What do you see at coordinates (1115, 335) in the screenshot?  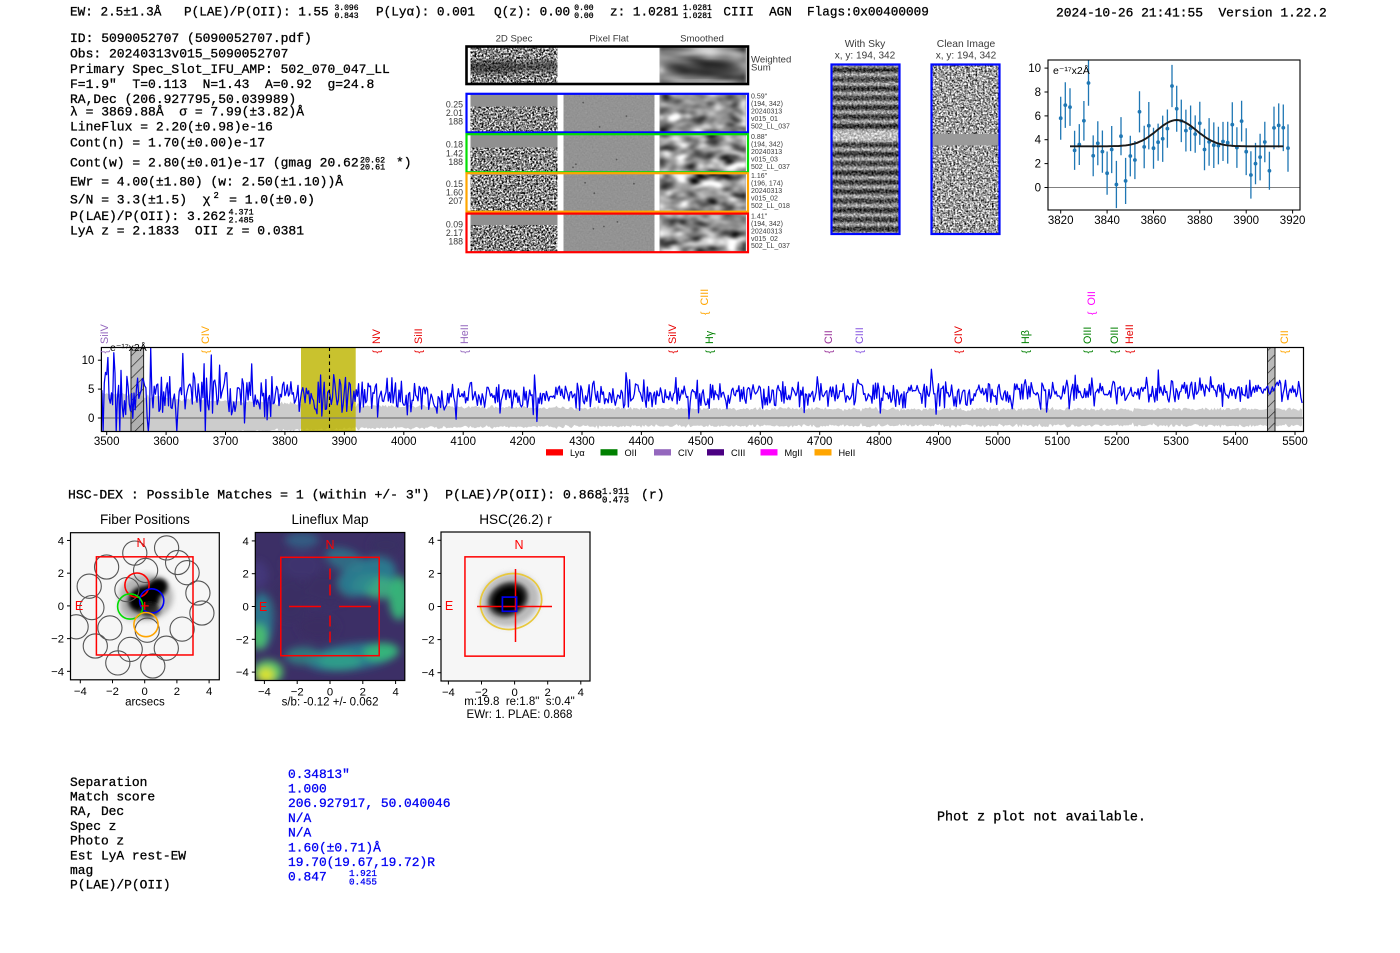 I see `svg-text: OIII` at bounding box center [1115, 335].